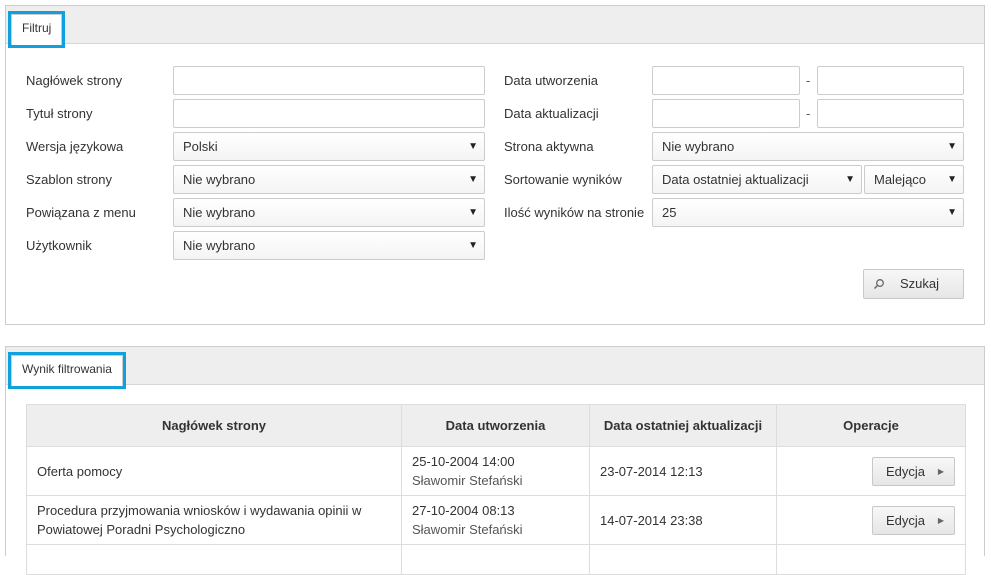  What do you see at coordinates (219, 212) in the screenshot?
I see `menu-select-value: Nie wybrano` at bounding box center [219, 212].